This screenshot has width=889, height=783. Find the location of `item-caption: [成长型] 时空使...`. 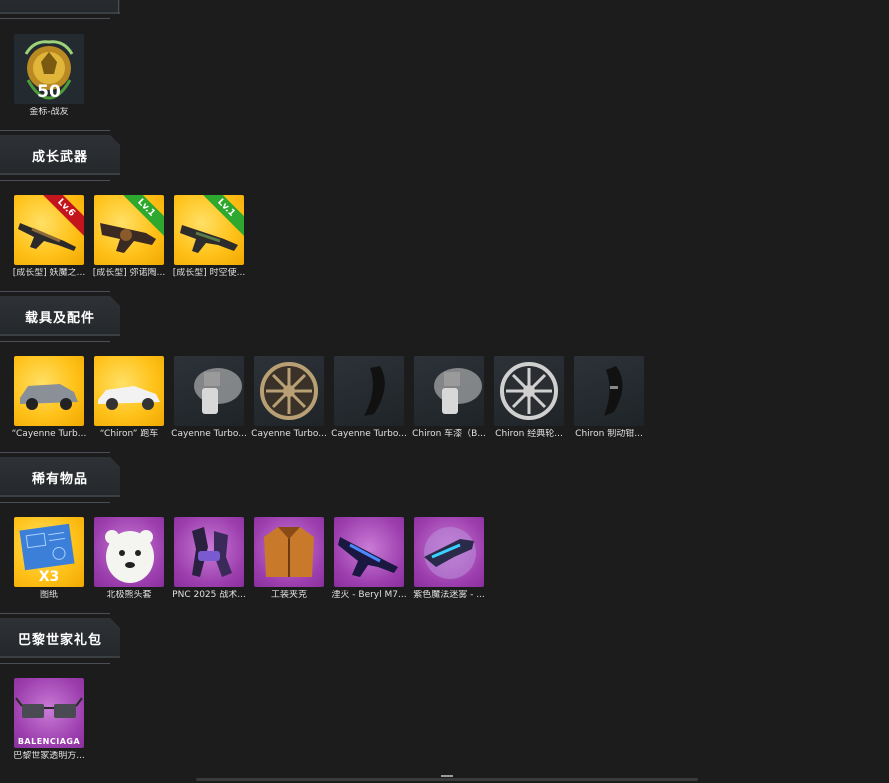

item-caption: [成长型] 时空使... is located at coordinates (209, 273).